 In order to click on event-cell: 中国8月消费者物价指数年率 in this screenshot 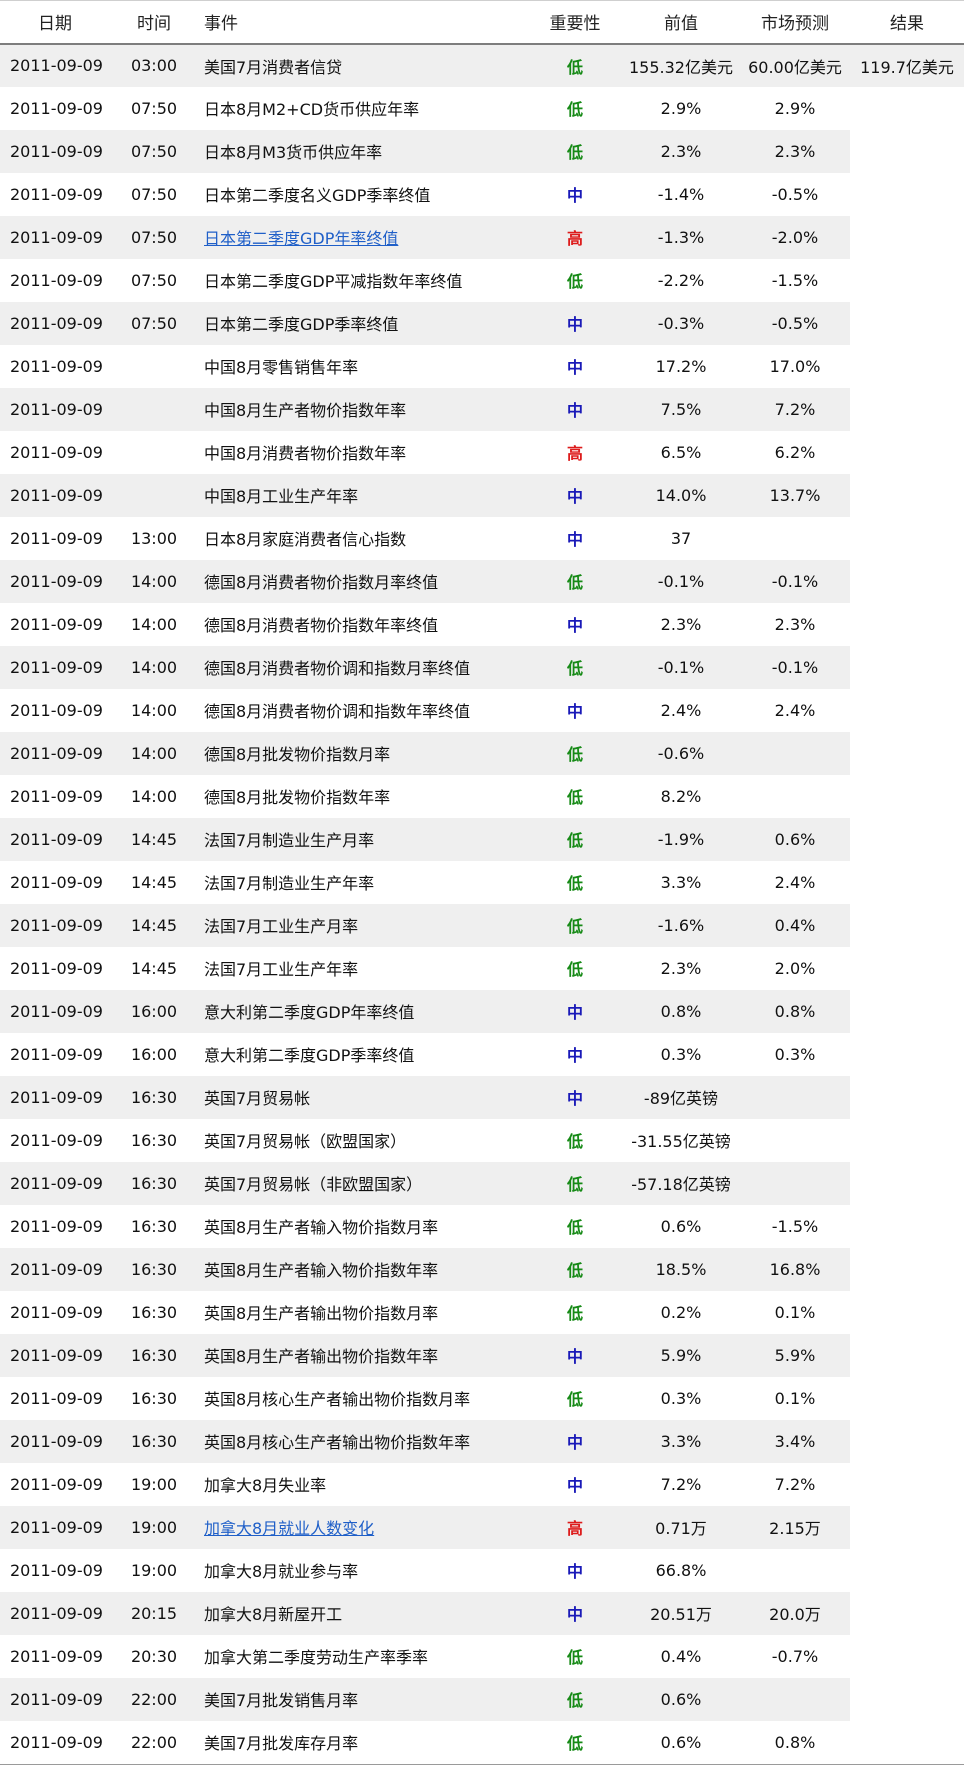, I will do `click(363, 452)`.